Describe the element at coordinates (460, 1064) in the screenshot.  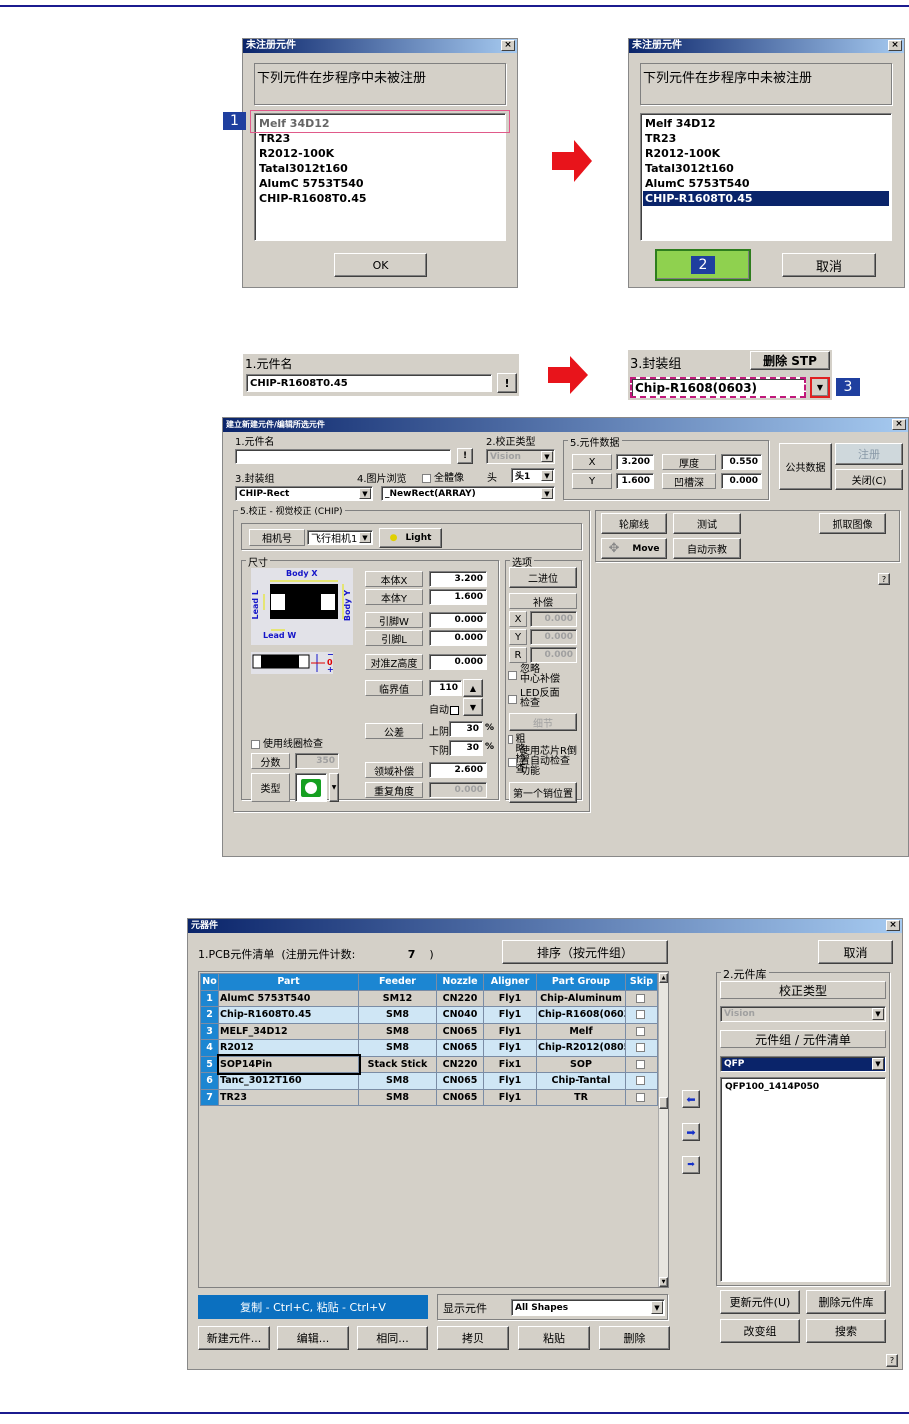
I see `table-cell: CN220` at that location.